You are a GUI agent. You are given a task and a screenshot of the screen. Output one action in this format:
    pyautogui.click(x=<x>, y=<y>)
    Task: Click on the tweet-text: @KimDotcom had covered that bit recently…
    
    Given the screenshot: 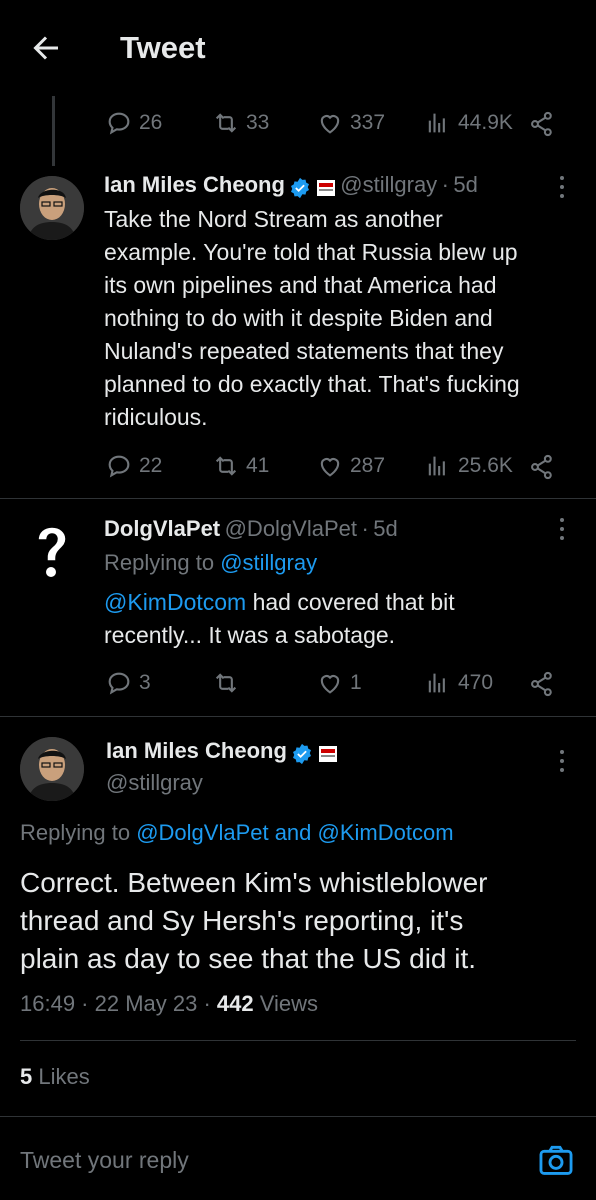 What is the action you would take?
    pyautogui.click(x=279, y=618)
    